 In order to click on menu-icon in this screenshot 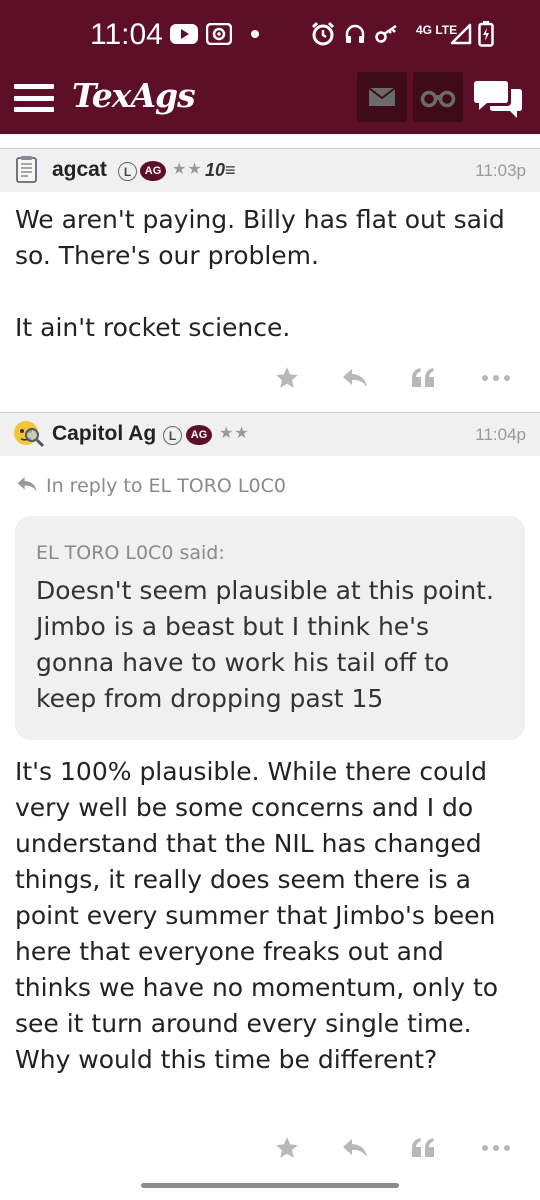, I will do `click(34, 98)`.